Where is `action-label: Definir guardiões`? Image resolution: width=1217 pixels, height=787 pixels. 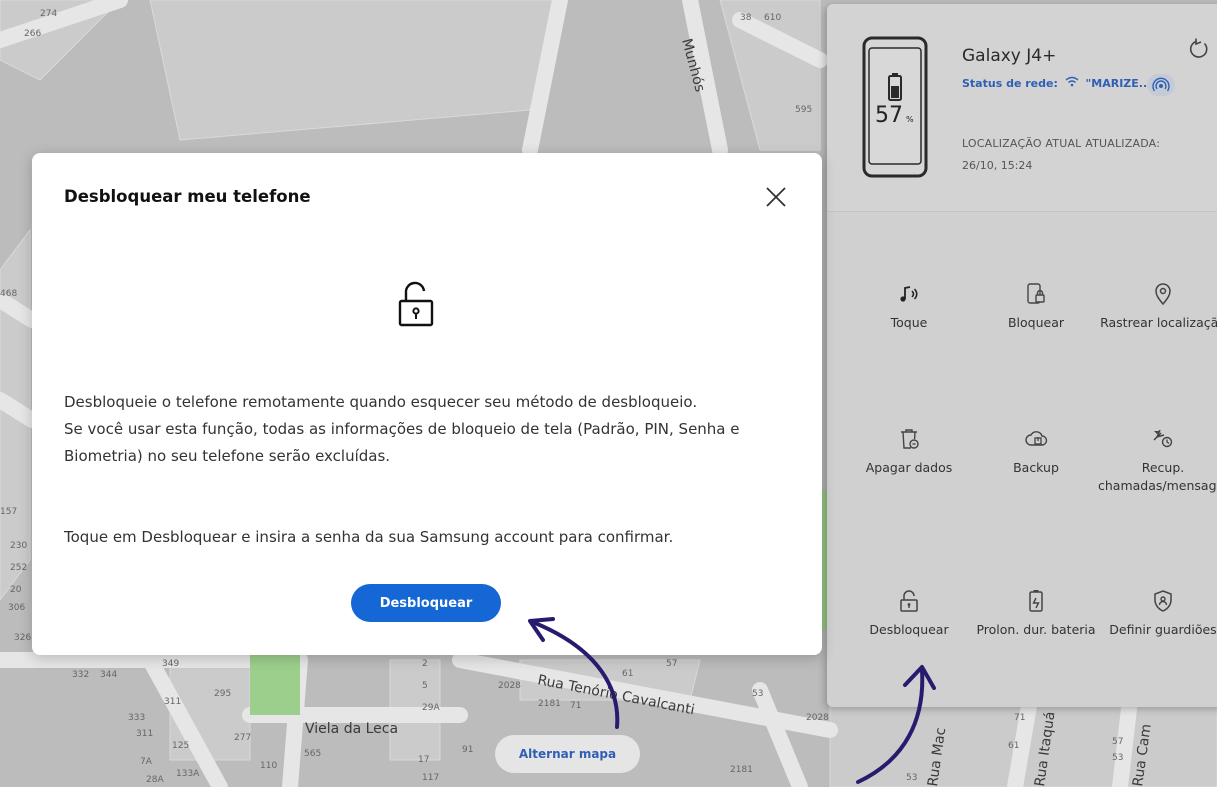 action-label: Definir guardiões is located at coordinates (1163, 629).